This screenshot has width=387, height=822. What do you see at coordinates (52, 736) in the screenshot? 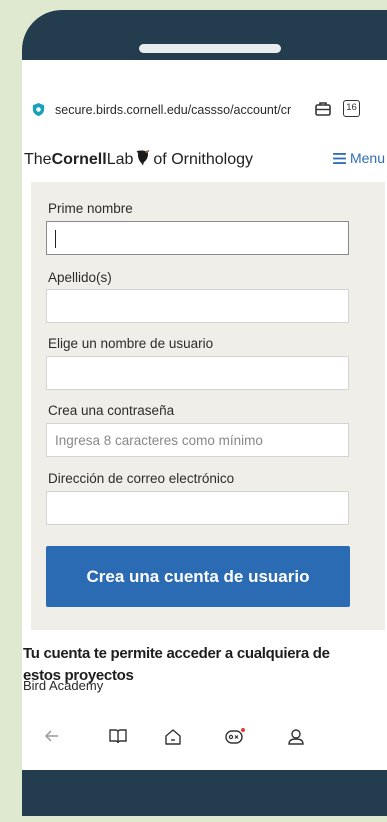
I see `back-arrow-icon` at bounding box center [52, 736].